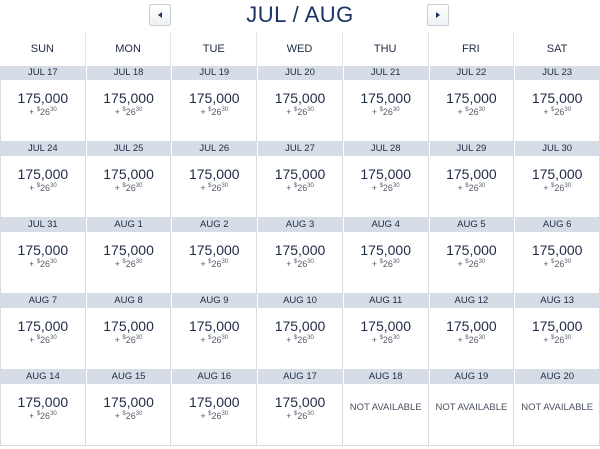 This screenshot has height=449, width=600. I want to click on day-date-label: AUG 4, so click(385, 225).